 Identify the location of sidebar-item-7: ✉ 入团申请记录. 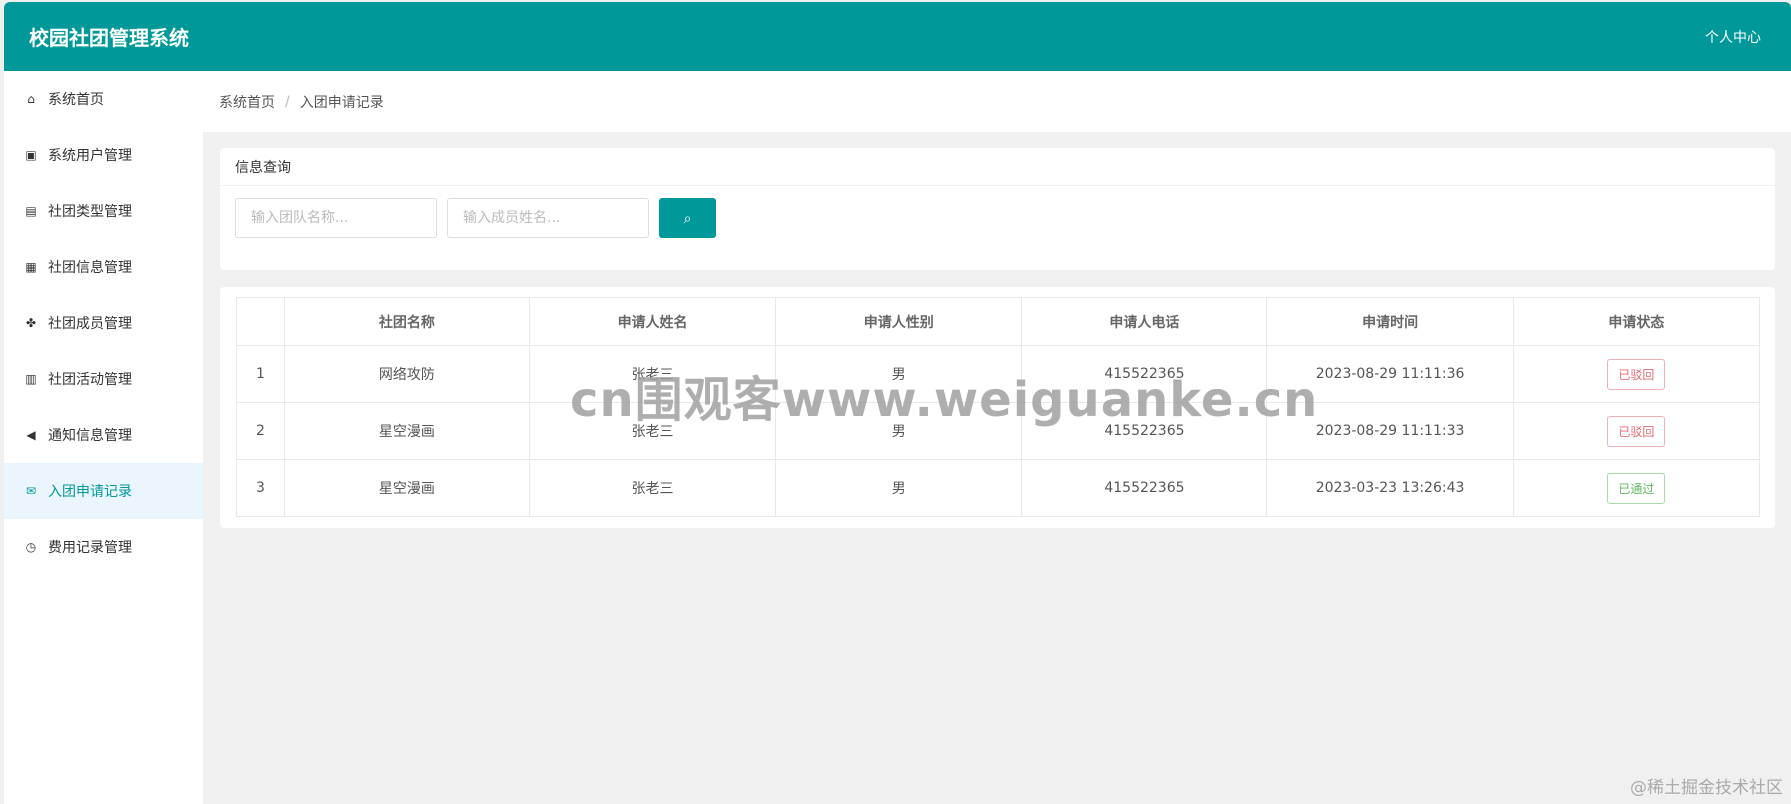
(103, 491).